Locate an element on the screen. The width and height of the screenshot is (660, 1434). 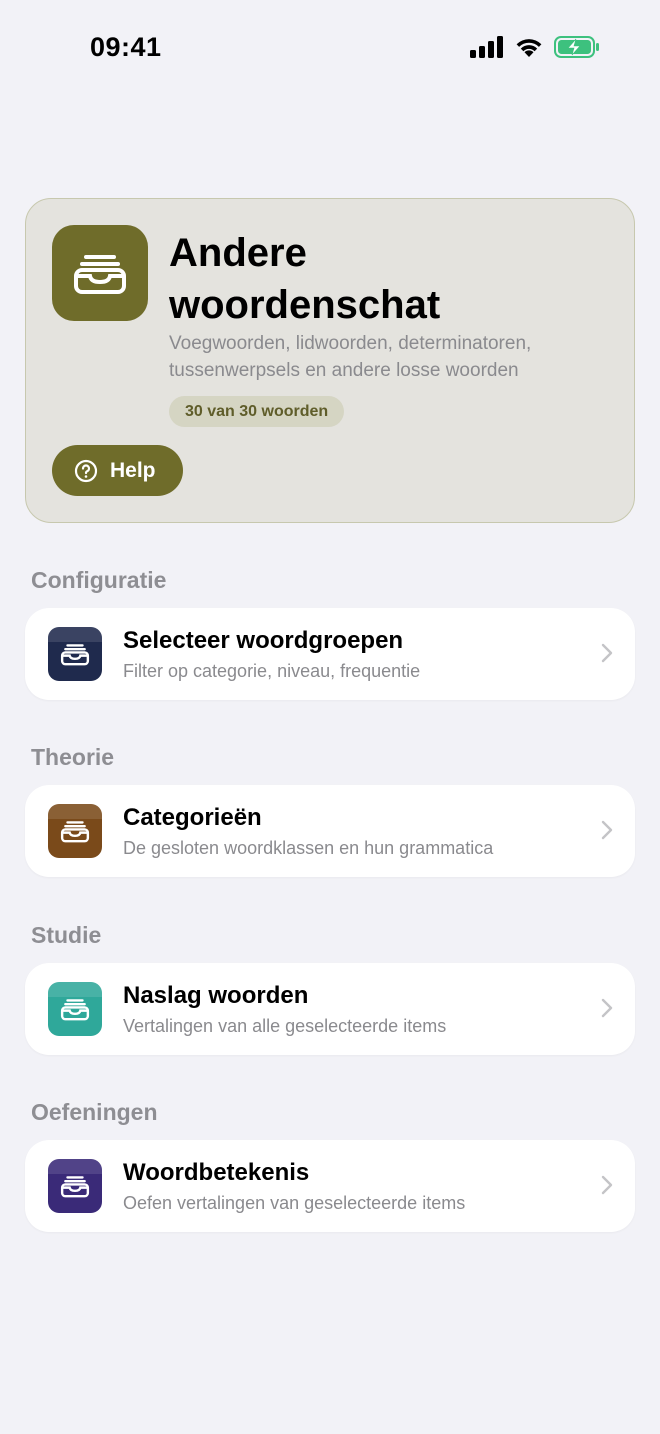
help-button: Help is located at coordinates (117, 470).